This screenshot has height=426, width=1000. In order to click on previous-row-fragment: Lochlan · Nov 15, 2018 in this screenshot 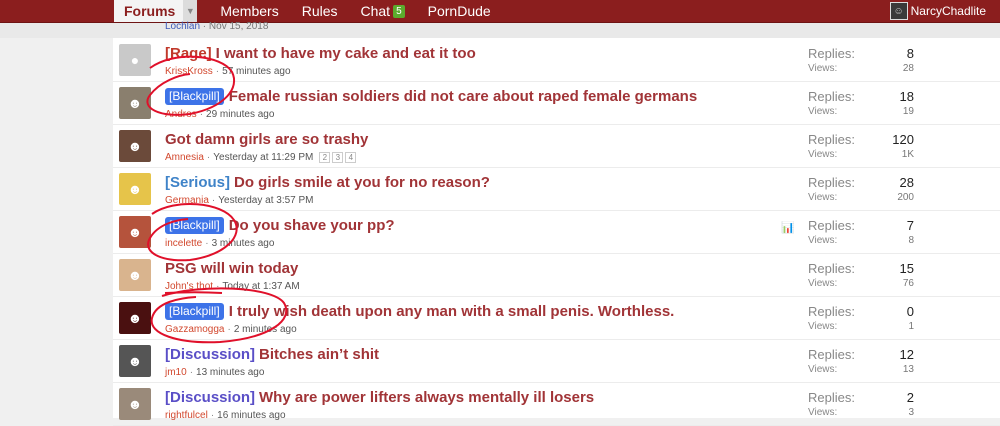, I will do `click(500, 29)`.